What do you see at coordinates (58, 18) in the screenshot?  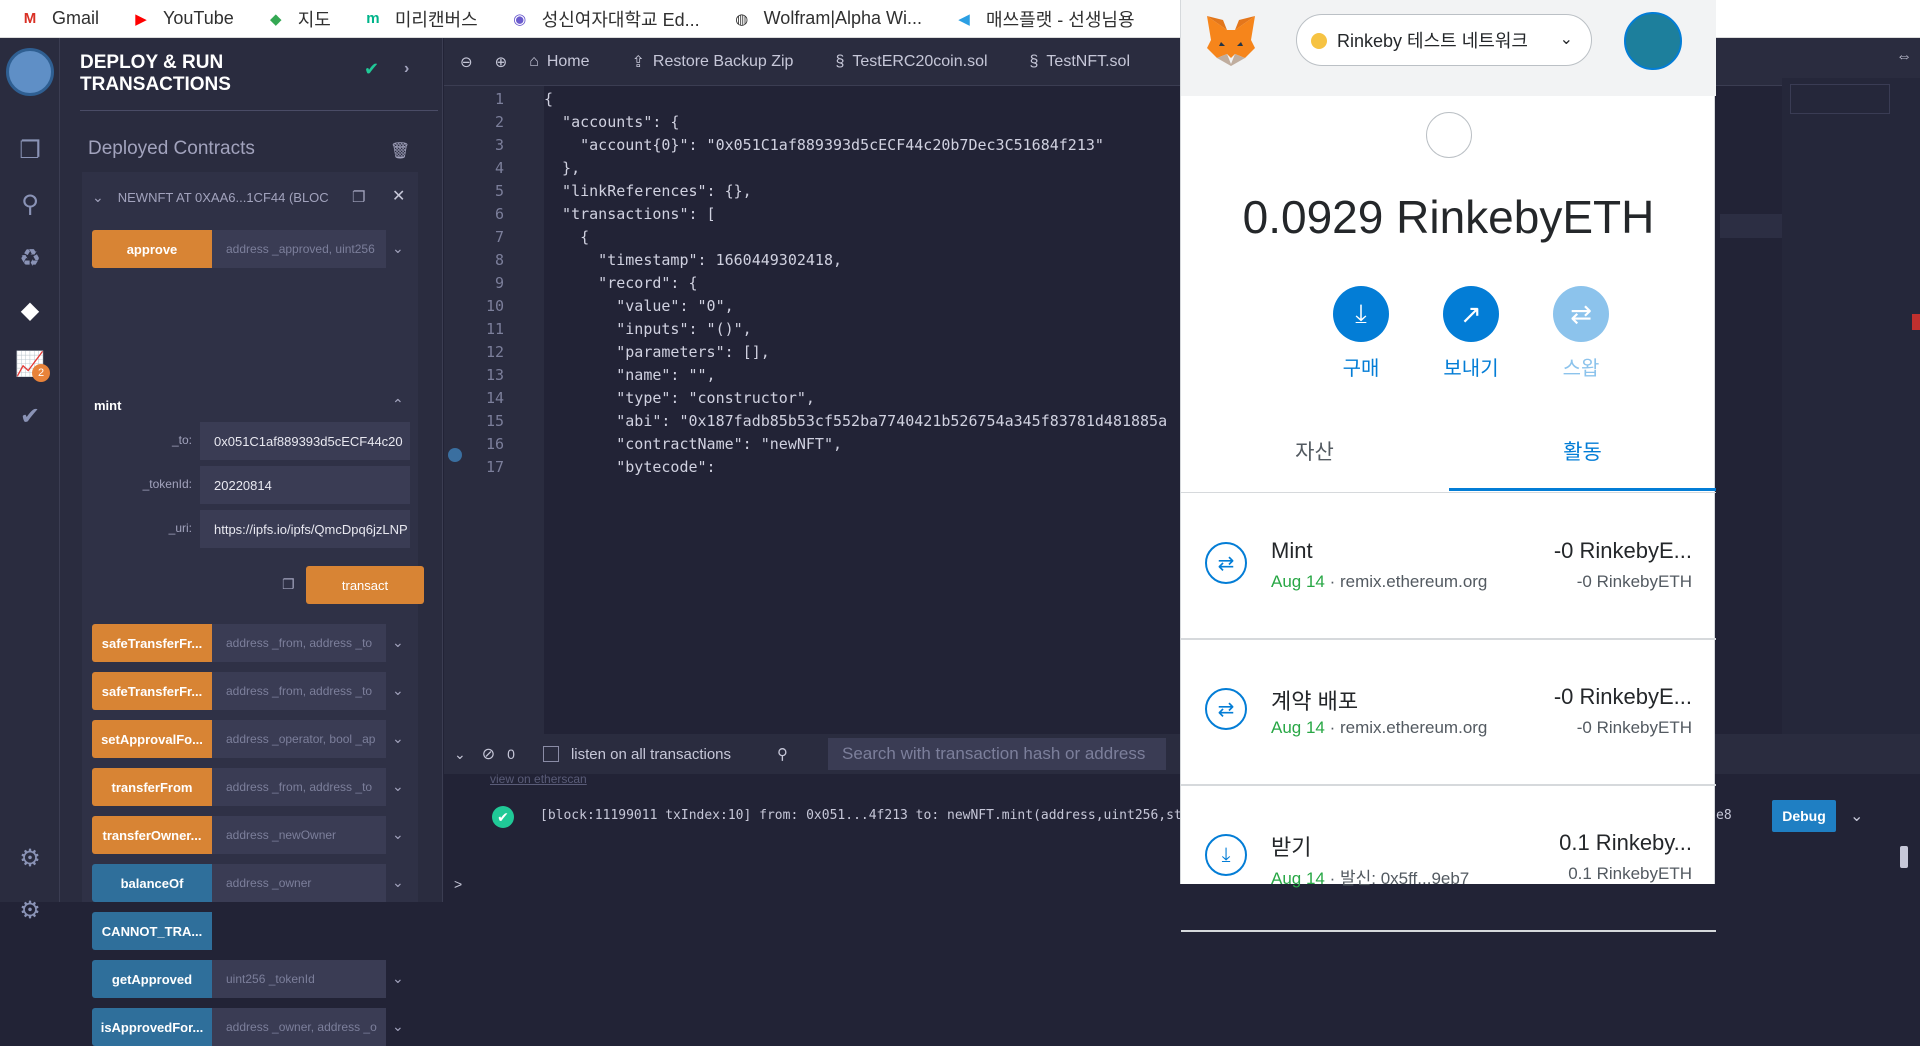 I see `bookmark-item: M Gmail` at bounding box center [58, 18].